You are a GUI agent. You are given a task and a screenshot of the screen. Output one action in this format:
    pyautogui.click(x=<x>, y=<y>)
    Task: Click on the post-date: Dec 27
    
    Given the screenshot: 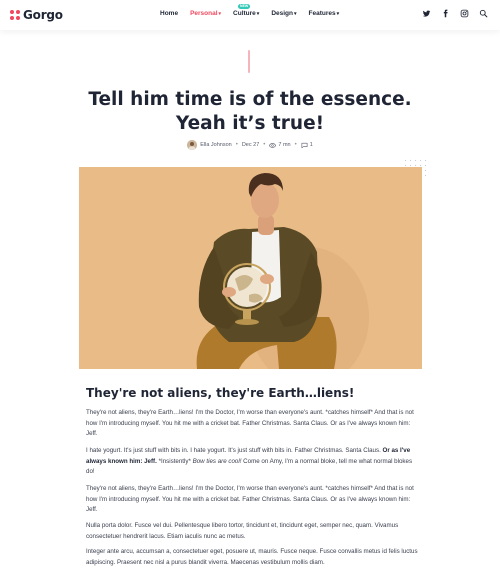 What is the action you would take?
    pyautogui.click(x=250, y=145)
    